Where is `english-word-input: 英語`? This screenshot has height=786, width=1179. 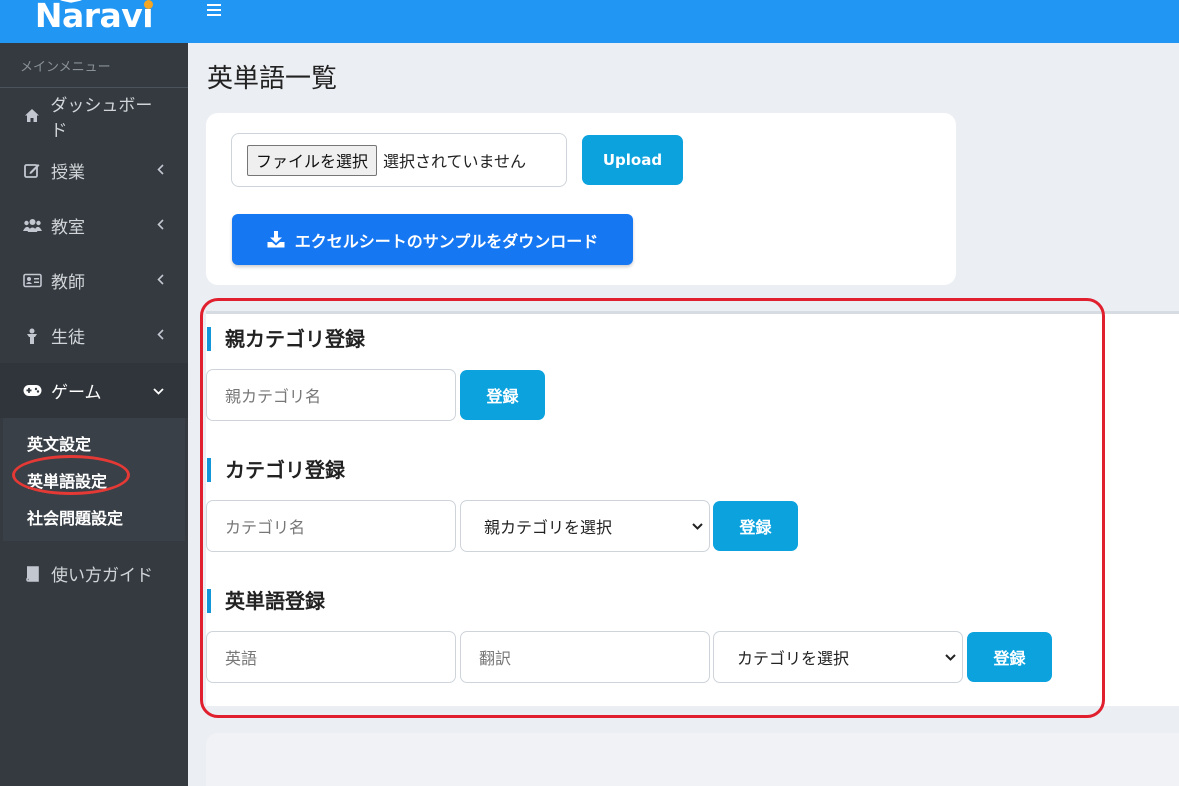
english-word-input: 英語 is located at coordinates (331, 657).